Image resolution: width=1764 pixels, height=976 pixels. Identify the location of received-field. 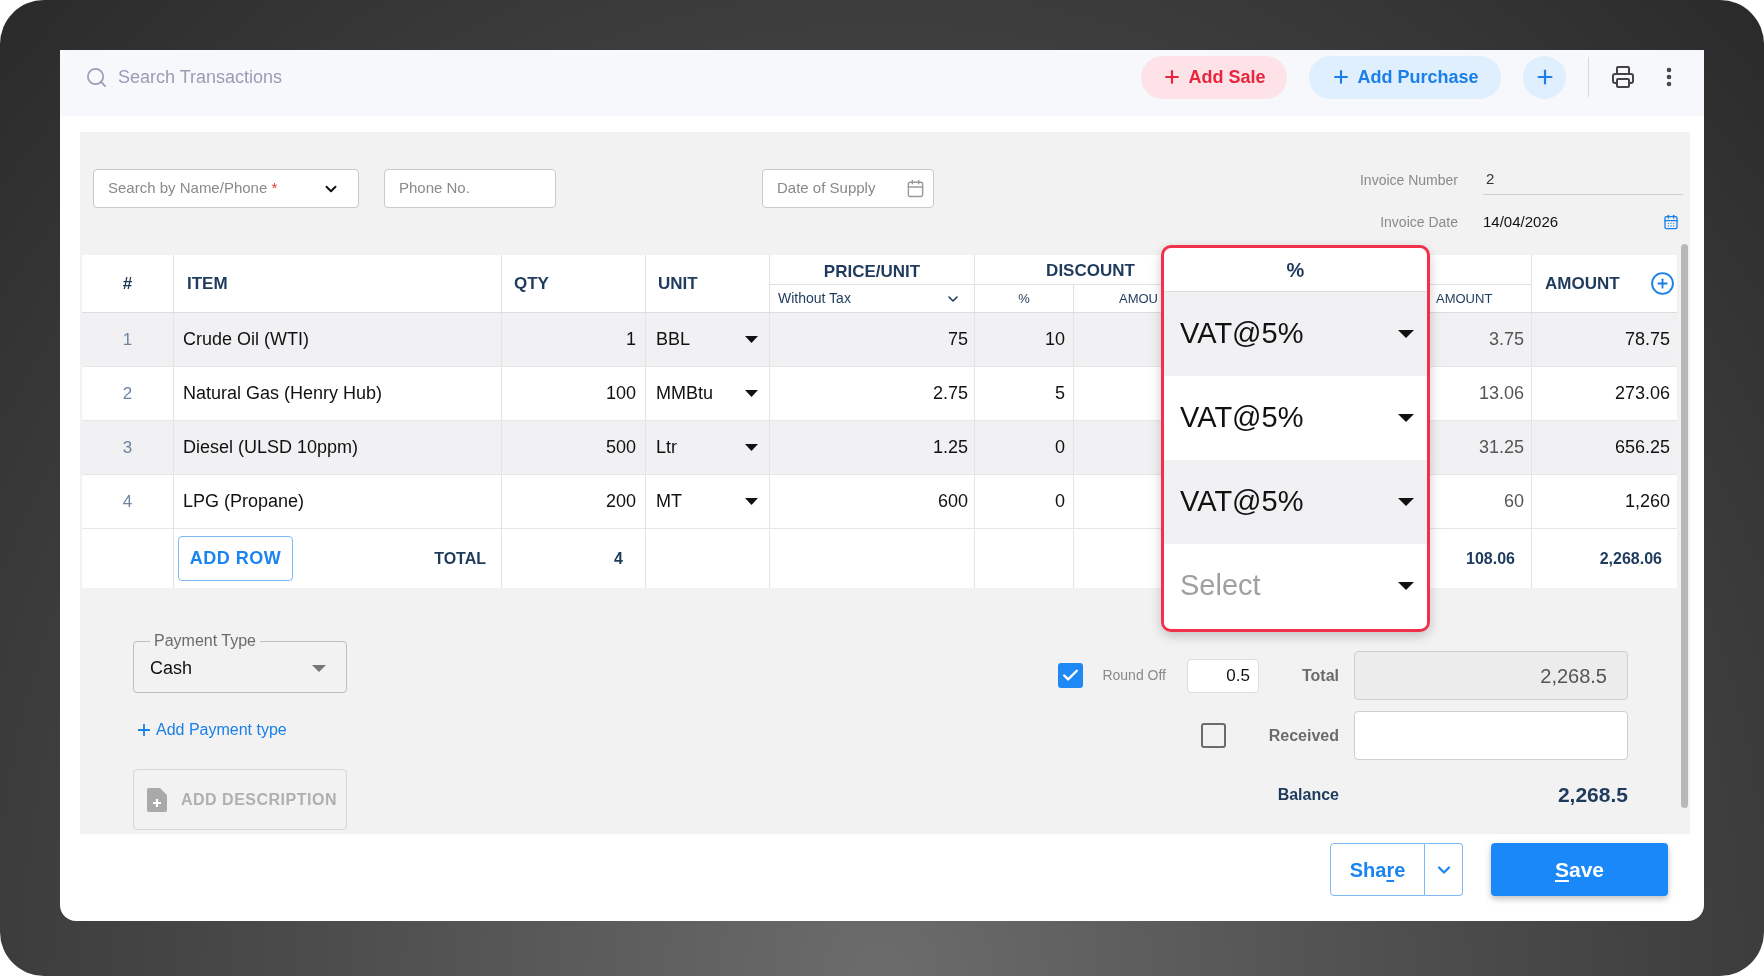
(1491, 735).